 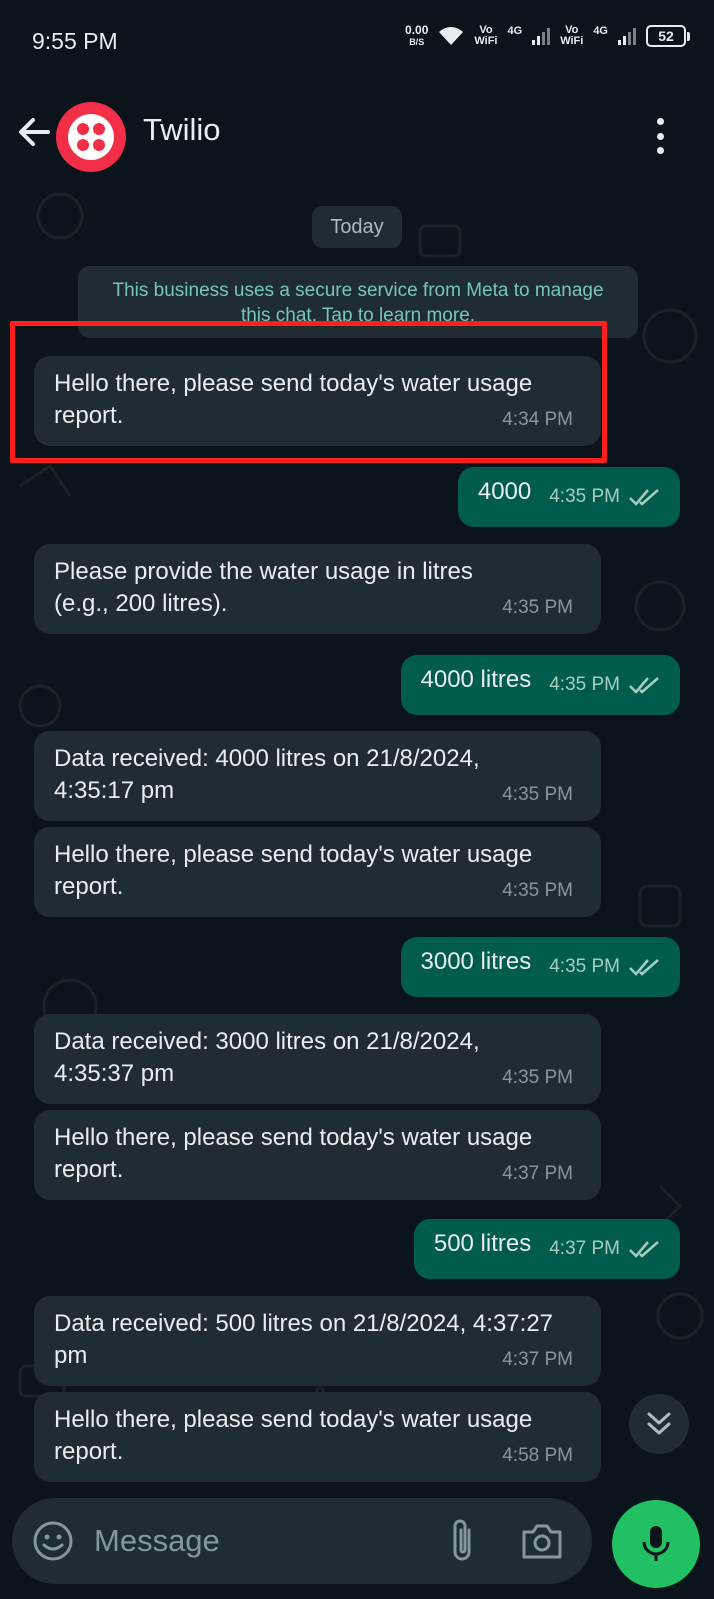 I want to click on network-type-1: 4G, so click(x=515, y=31).